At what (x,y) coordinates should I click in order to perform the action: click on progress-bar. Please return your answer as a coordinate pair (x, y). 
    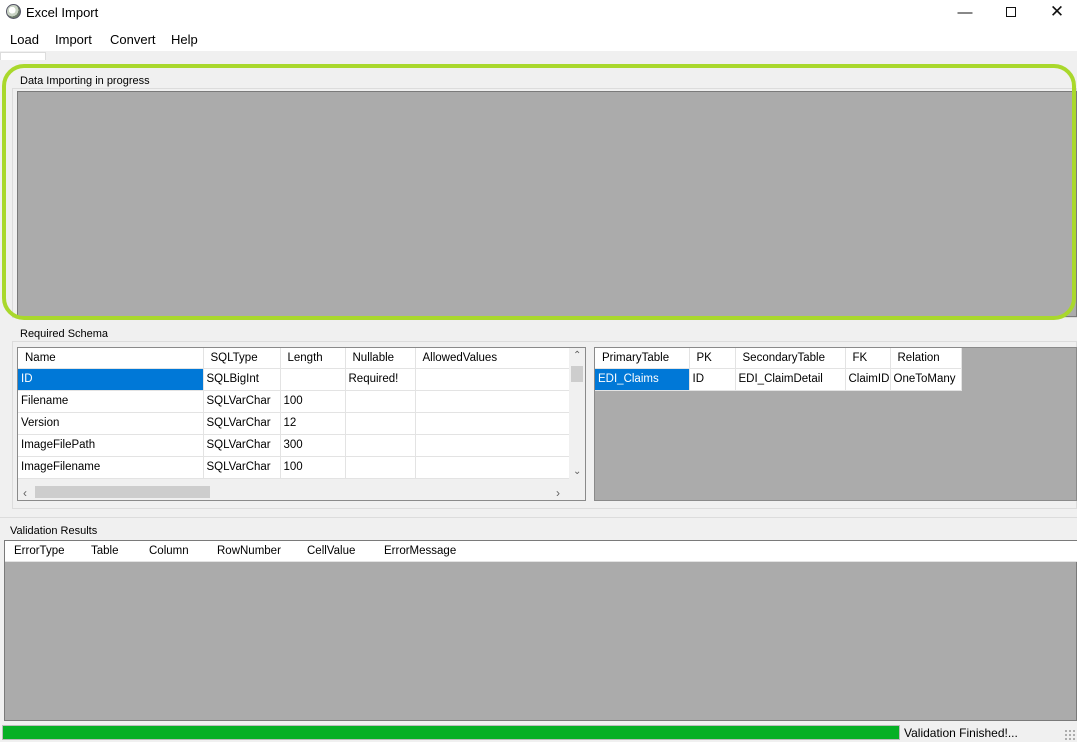
    Looking at the image, I should click on (451, 732).